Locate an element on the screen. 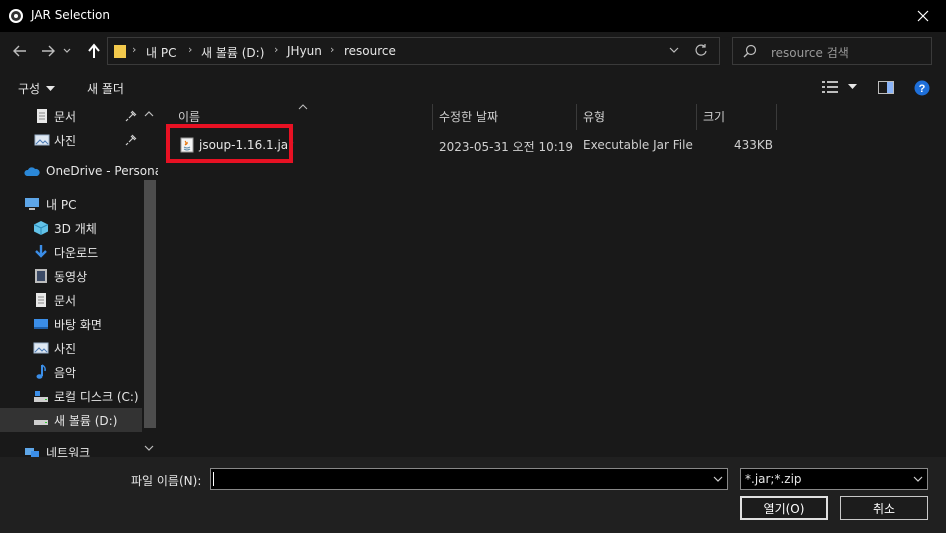 The width and height of the screenshot is (946, 533). nav-item-documents-pinned: 문서 is located at coordinates (71, 116).